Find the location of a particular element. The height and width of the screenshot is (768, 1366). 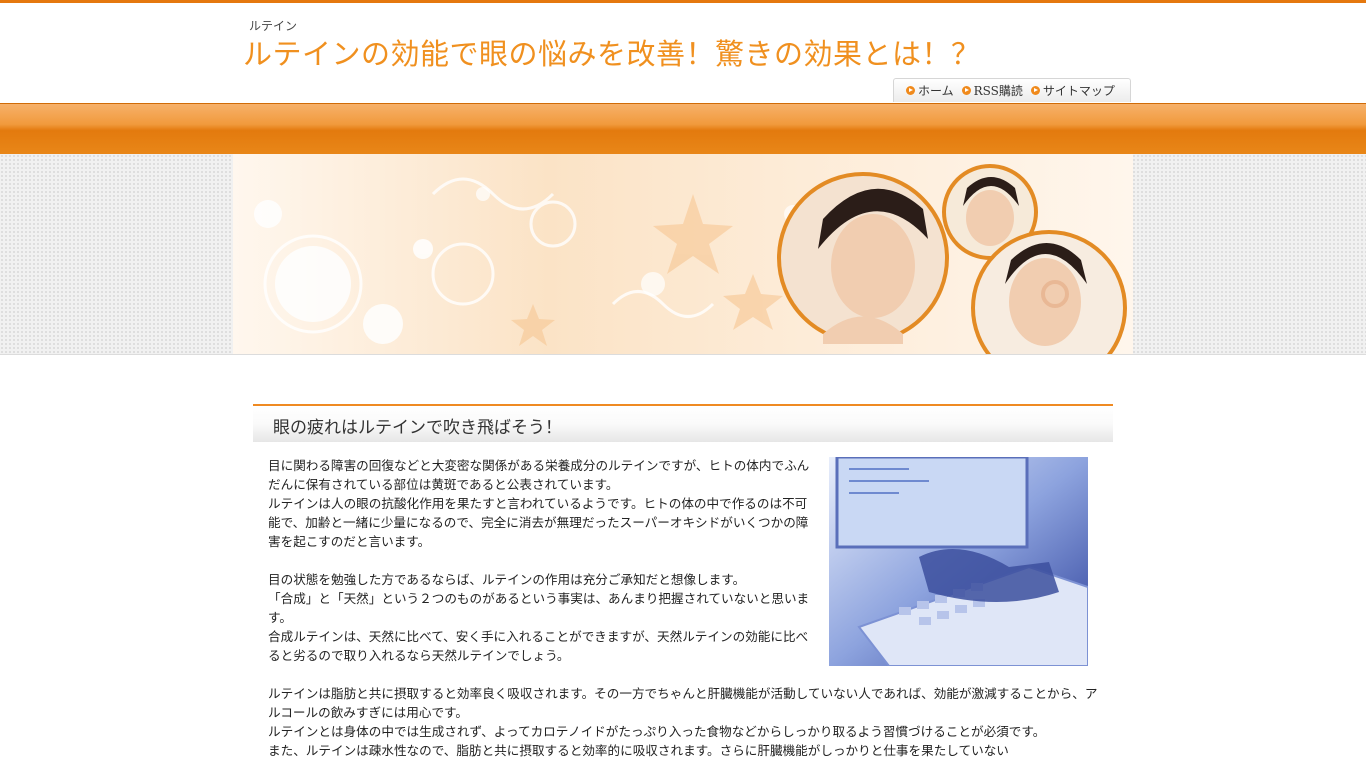

orange-nav-band is located at coordinates (683, 129).